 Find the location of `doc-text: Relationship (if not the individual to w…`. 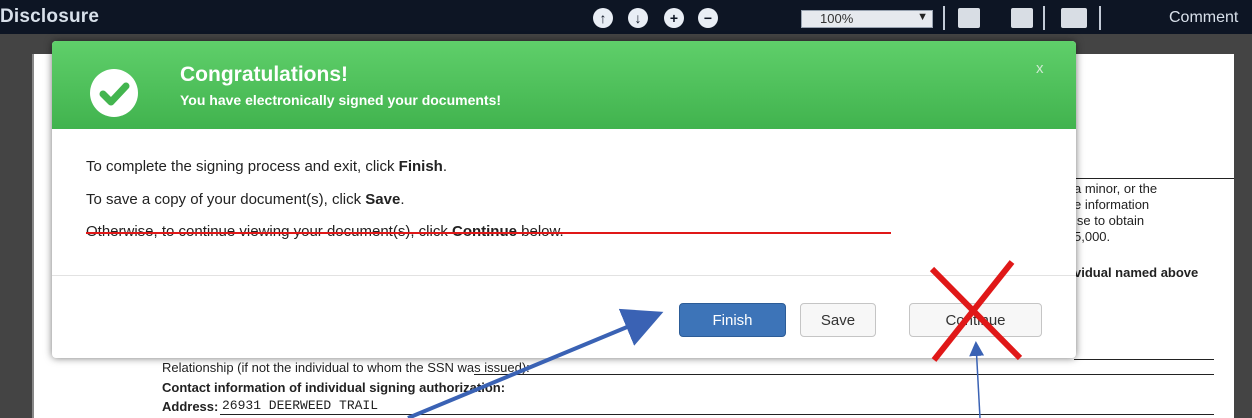

doc-text: Relationship (if not the individual to w… is located at coordinates (346, 367).